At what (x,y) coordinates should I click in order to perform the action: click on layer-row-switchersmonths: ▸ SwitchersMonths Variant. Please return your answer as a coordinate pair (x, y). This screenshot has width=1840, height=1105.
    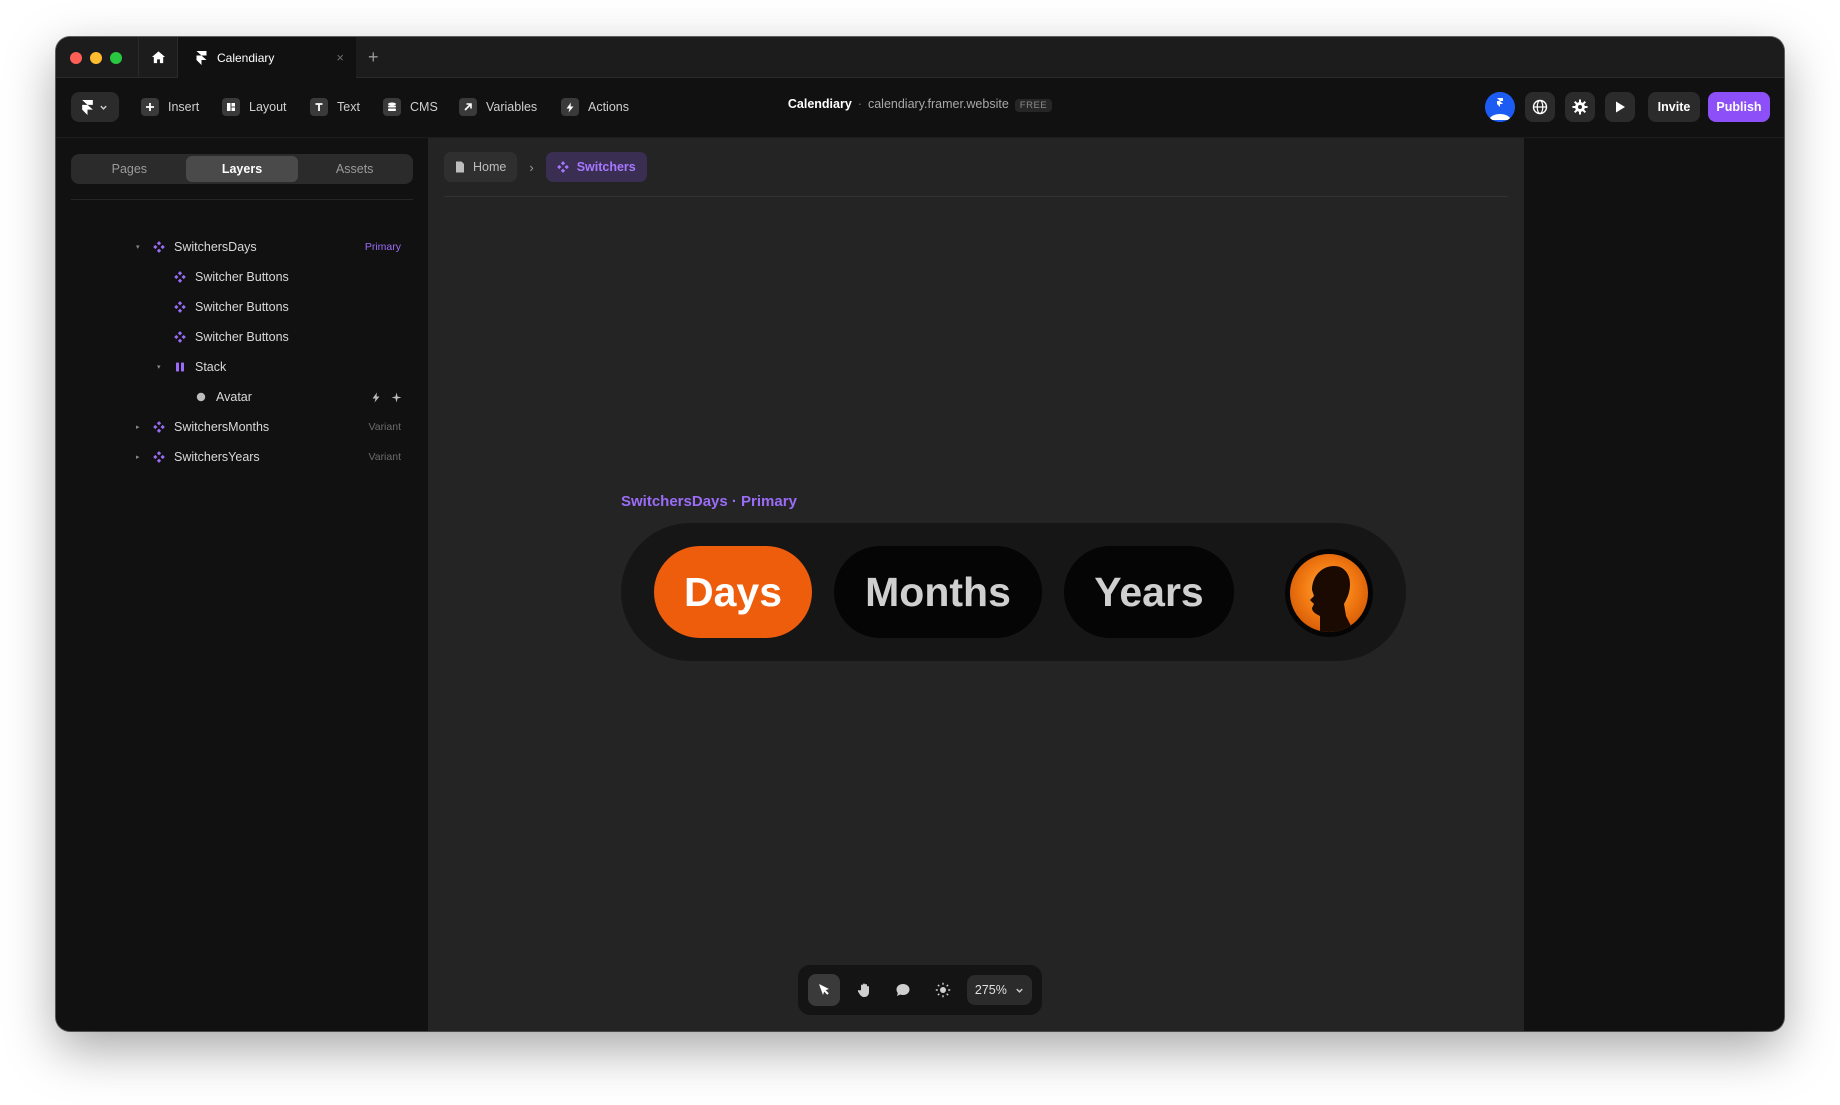
    Looking at the image, I should click on (242, 427).